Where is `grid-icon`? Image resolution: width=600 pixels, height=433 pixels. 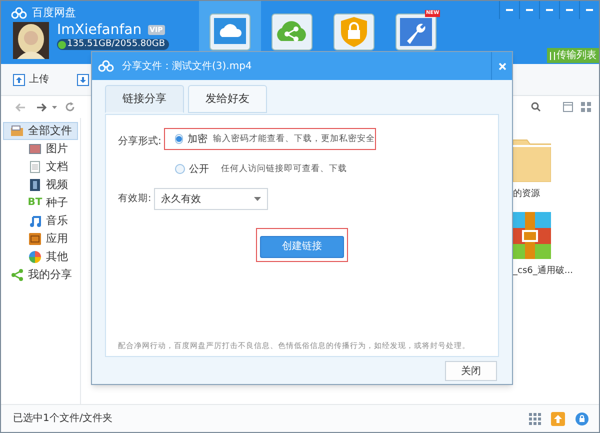
grid-icon is located at coordinates (535, 418).